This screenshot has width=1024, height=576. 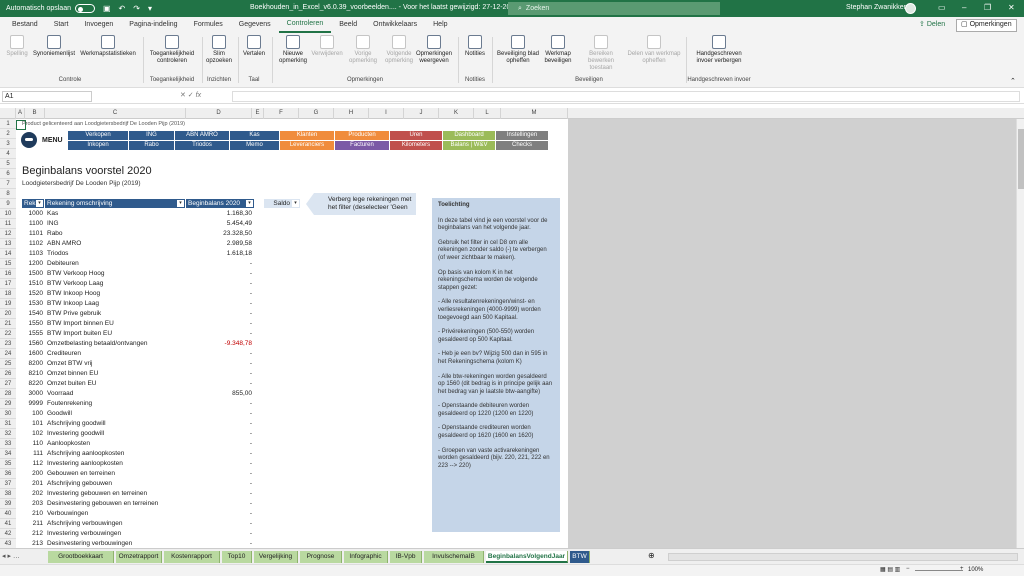 I want to click on row-header: 31, so click(x=8, y=424).